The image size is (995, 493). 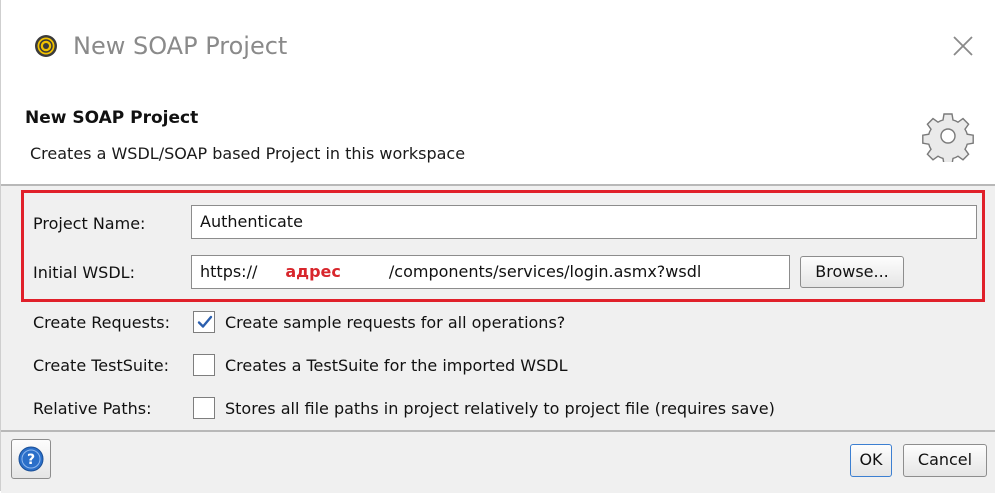 What do you see at coordinates (46, 46) in the screenshot?
I see `soapui-logo-icon` at bounding box center [46, 46].